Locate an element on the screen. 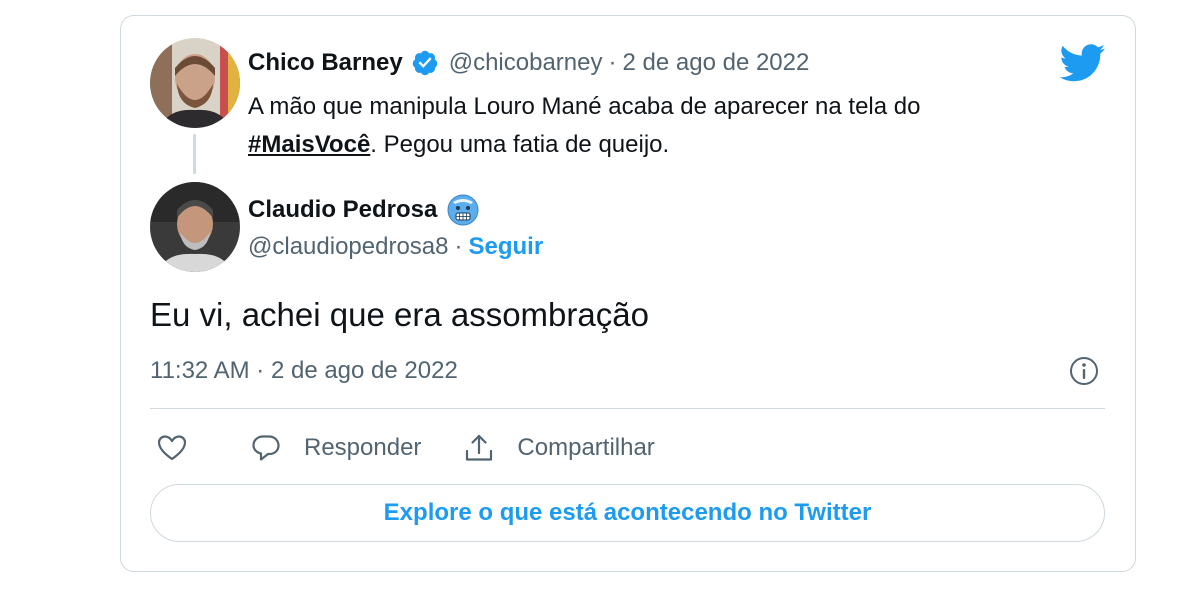  reply-author-name-row: Claudio Pedrosa is located at coordinates (363, 210).